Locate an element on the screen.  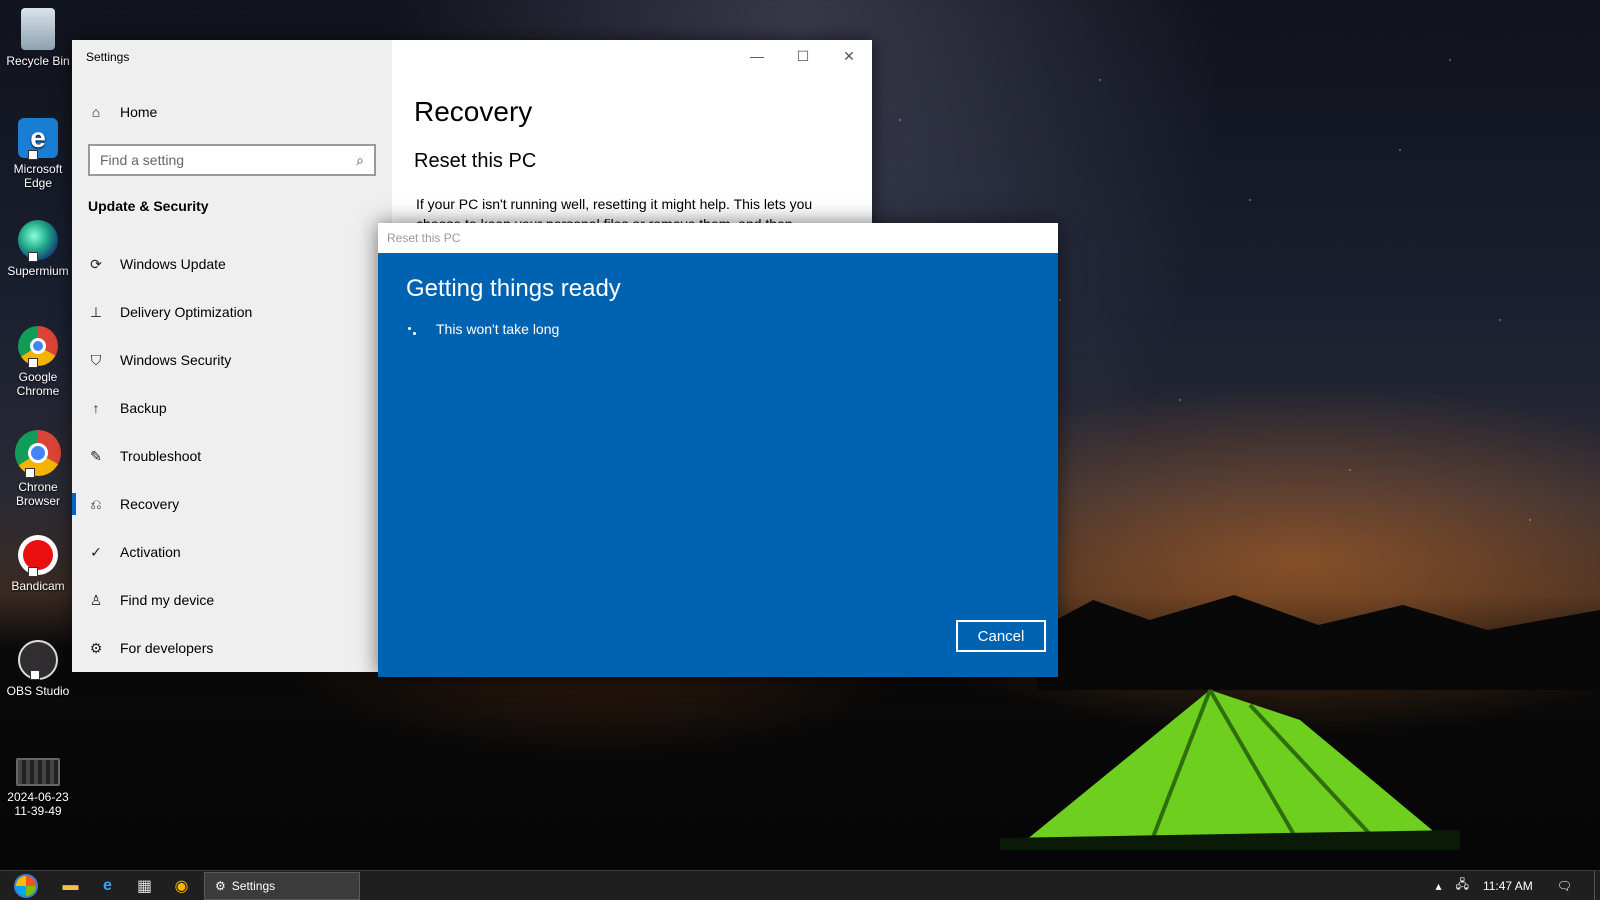
window-controls: — ☐ ✕ is located at coordinates (803, 56).